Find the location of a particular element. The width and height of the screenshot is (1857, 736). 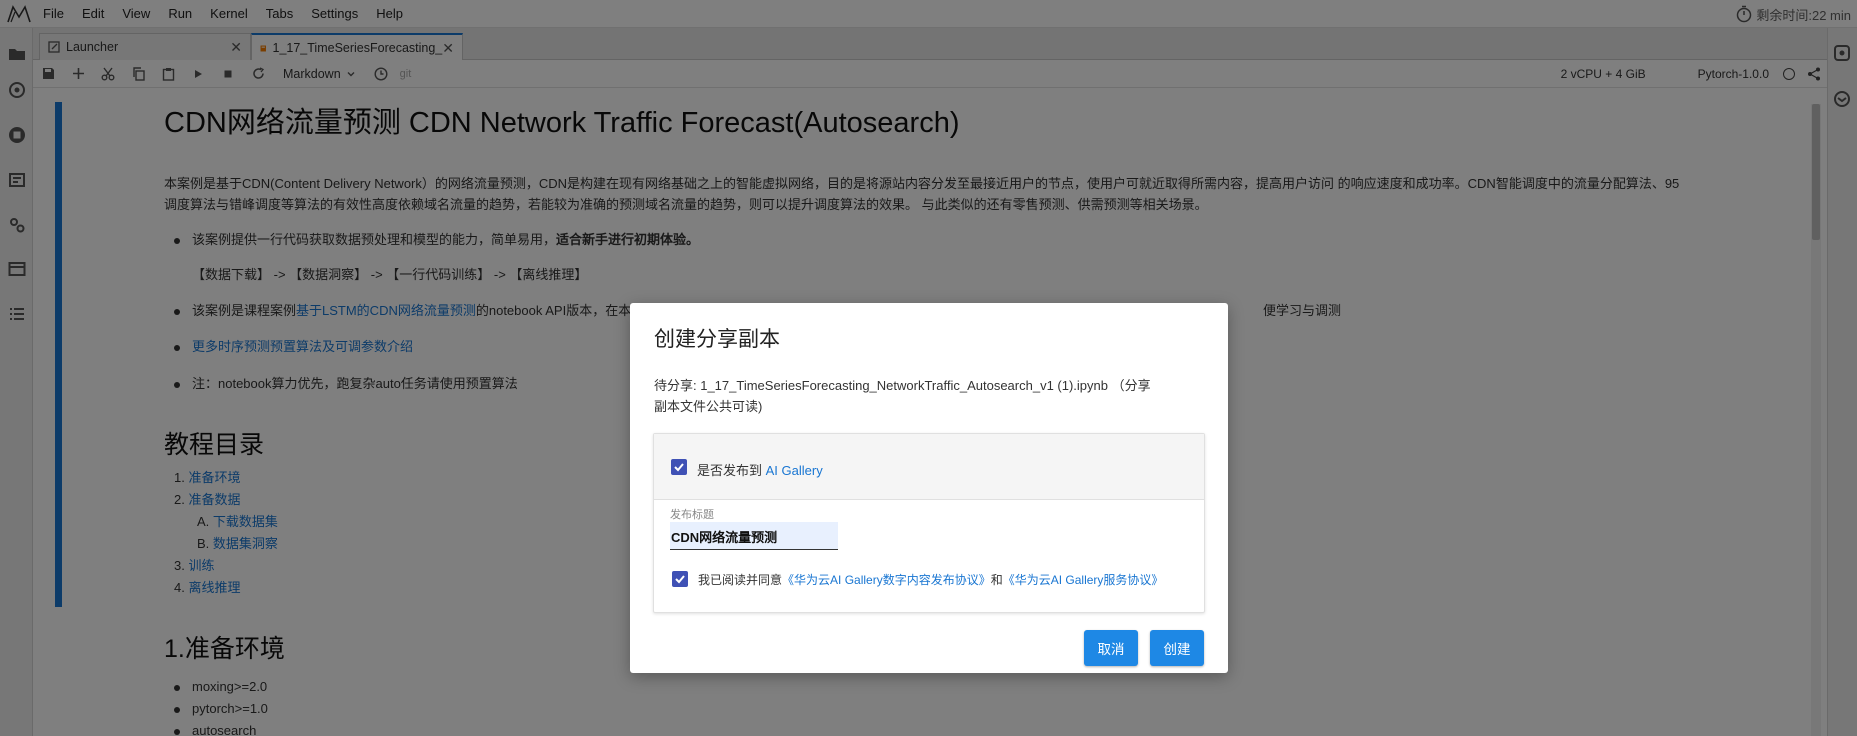

publish-checkbox is located at coordinates (679, 467).